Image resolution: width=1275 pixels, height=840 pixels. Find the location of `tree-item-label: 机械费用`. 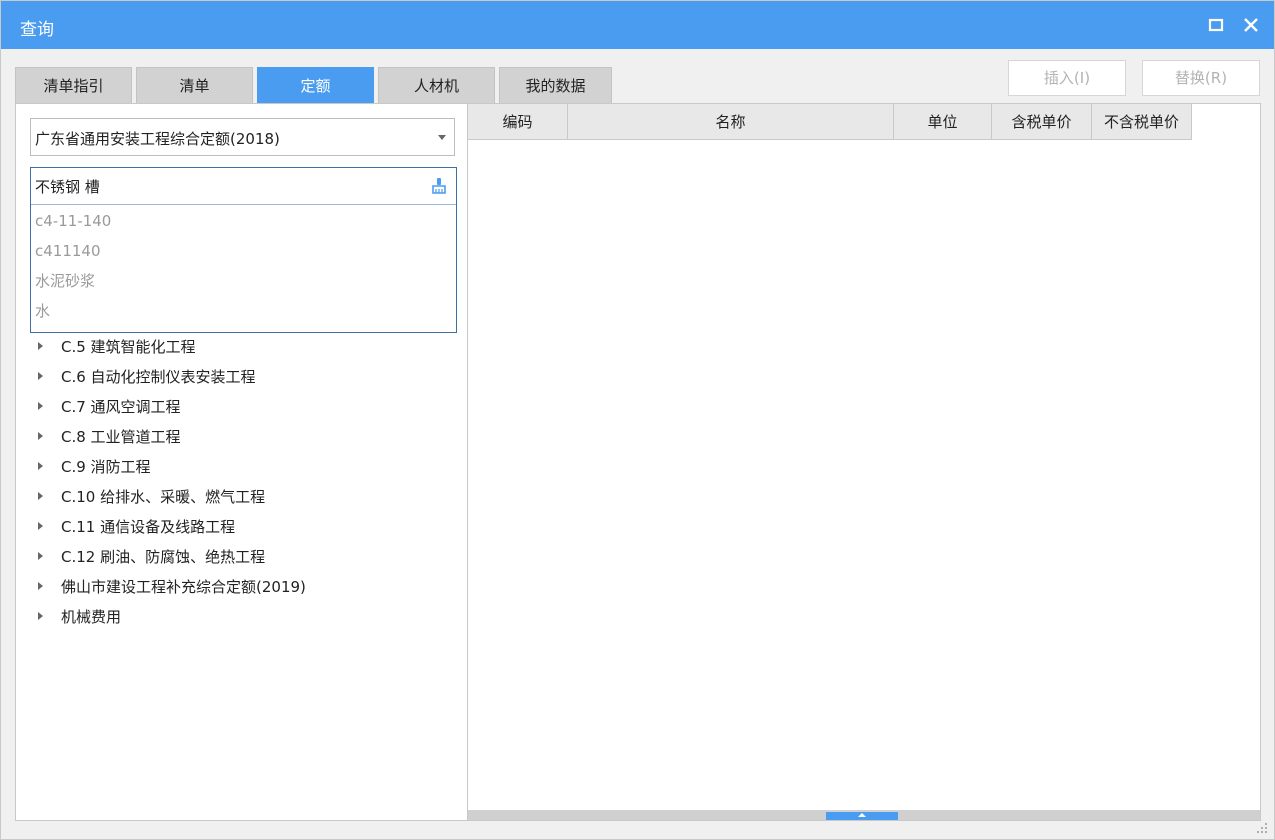

tree-item-label: 机械费用 is located at coordinates (91, 617).